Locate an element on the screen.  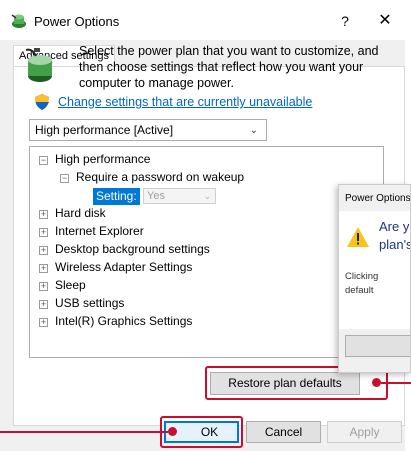
tree-item-hard-disk: + Hard disk is located at coordinates (72, 213).